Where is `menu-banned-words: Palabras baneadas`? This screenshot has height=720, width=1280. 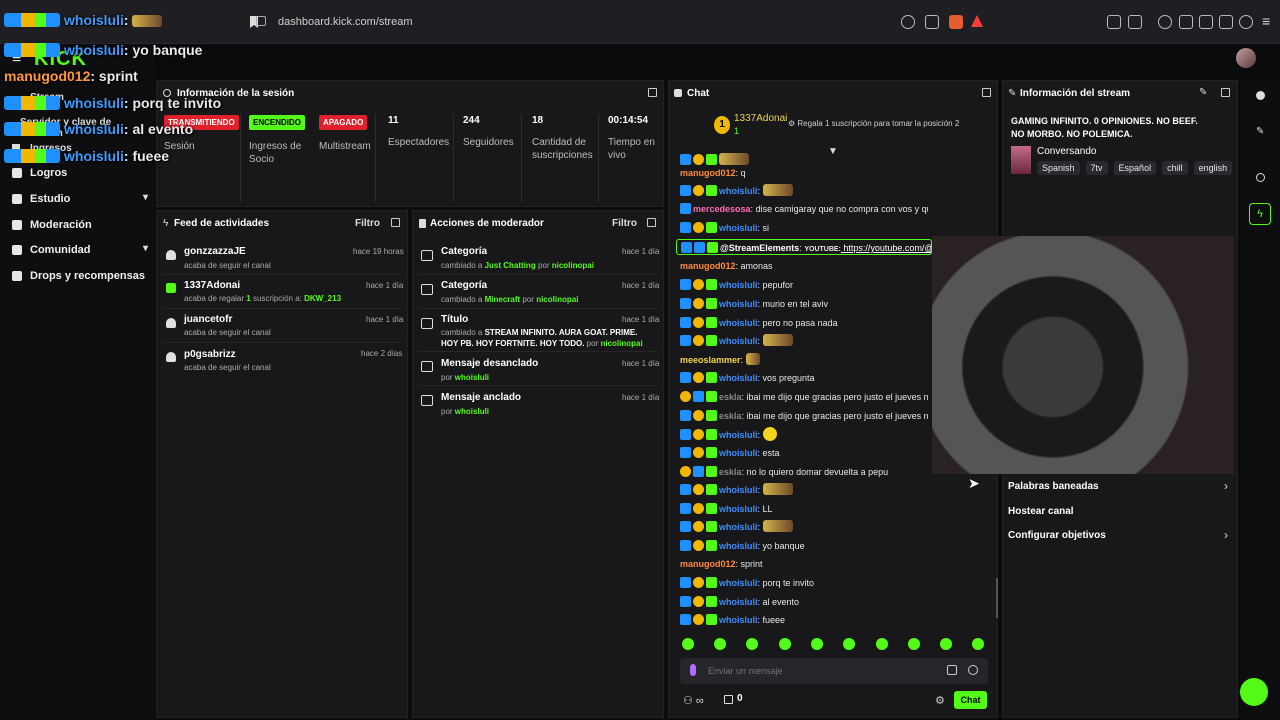 menu-banned-words: Palabras baneadas is located at coordinates (1053, 486).